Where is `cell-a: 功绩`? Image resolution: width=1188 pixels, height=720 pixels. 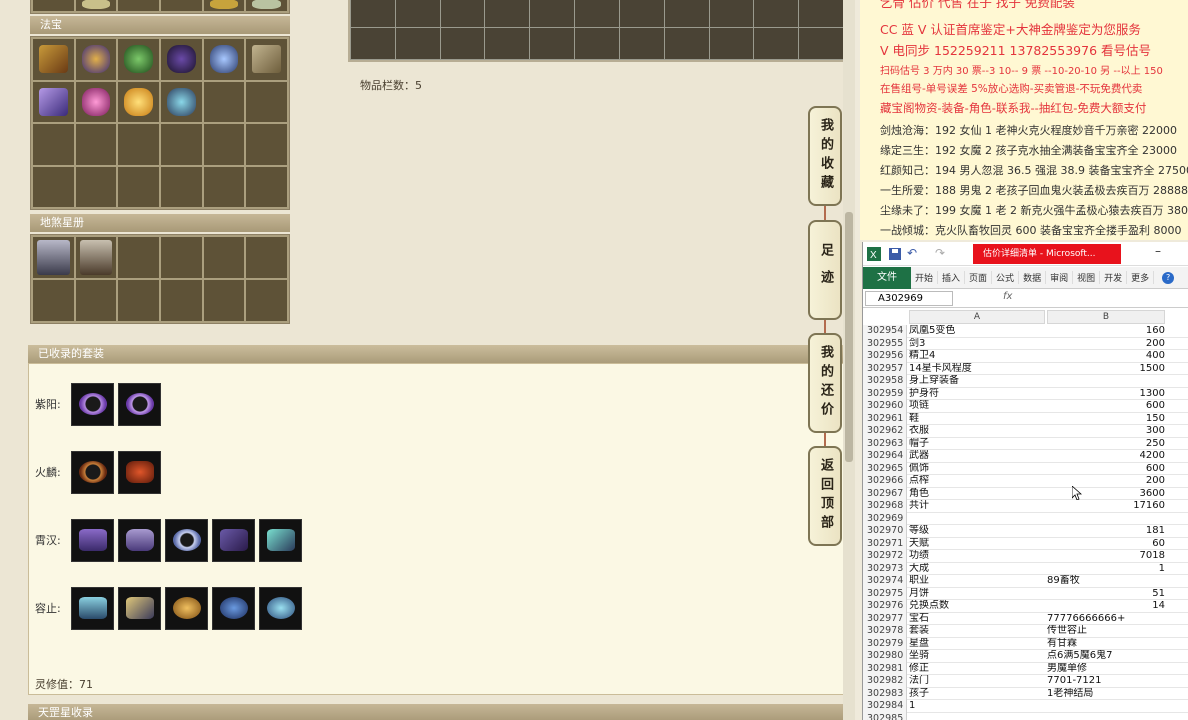 cell-a: 功绩 is located at coordinates (977, 556).